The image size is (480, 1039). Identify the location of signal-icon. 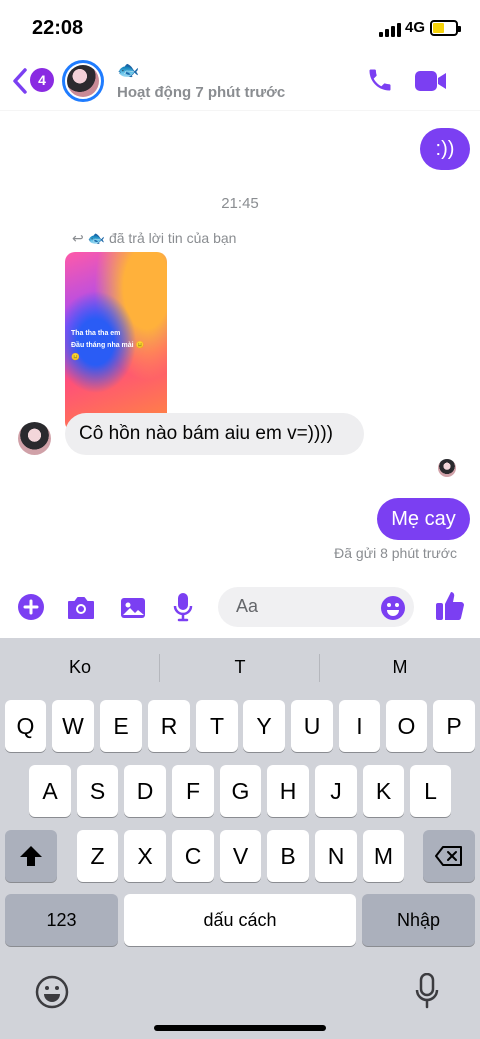
(390, 30).